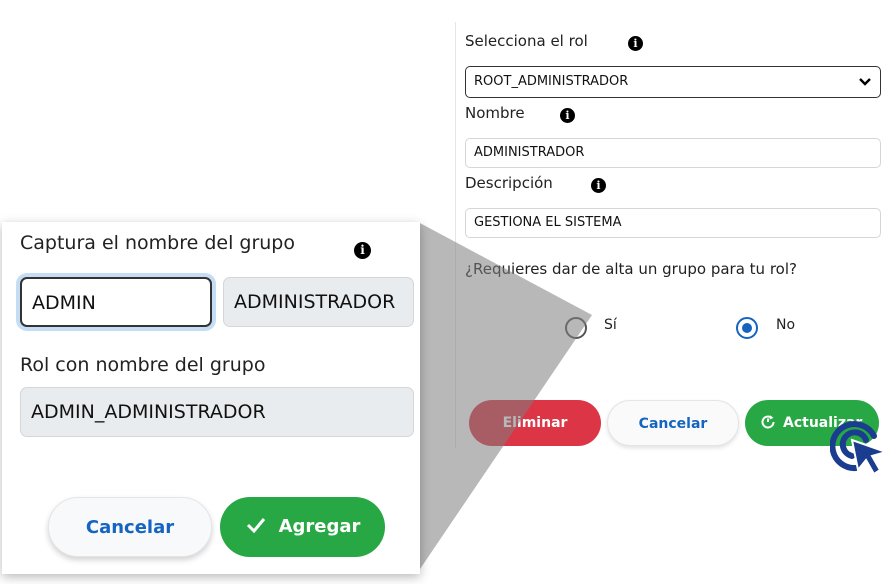 The image size is (892, 584). Describe the element at coordinates (143, 365) in the screenshot. I see `role-group-label: Rol con nombre del grupo` at that location.